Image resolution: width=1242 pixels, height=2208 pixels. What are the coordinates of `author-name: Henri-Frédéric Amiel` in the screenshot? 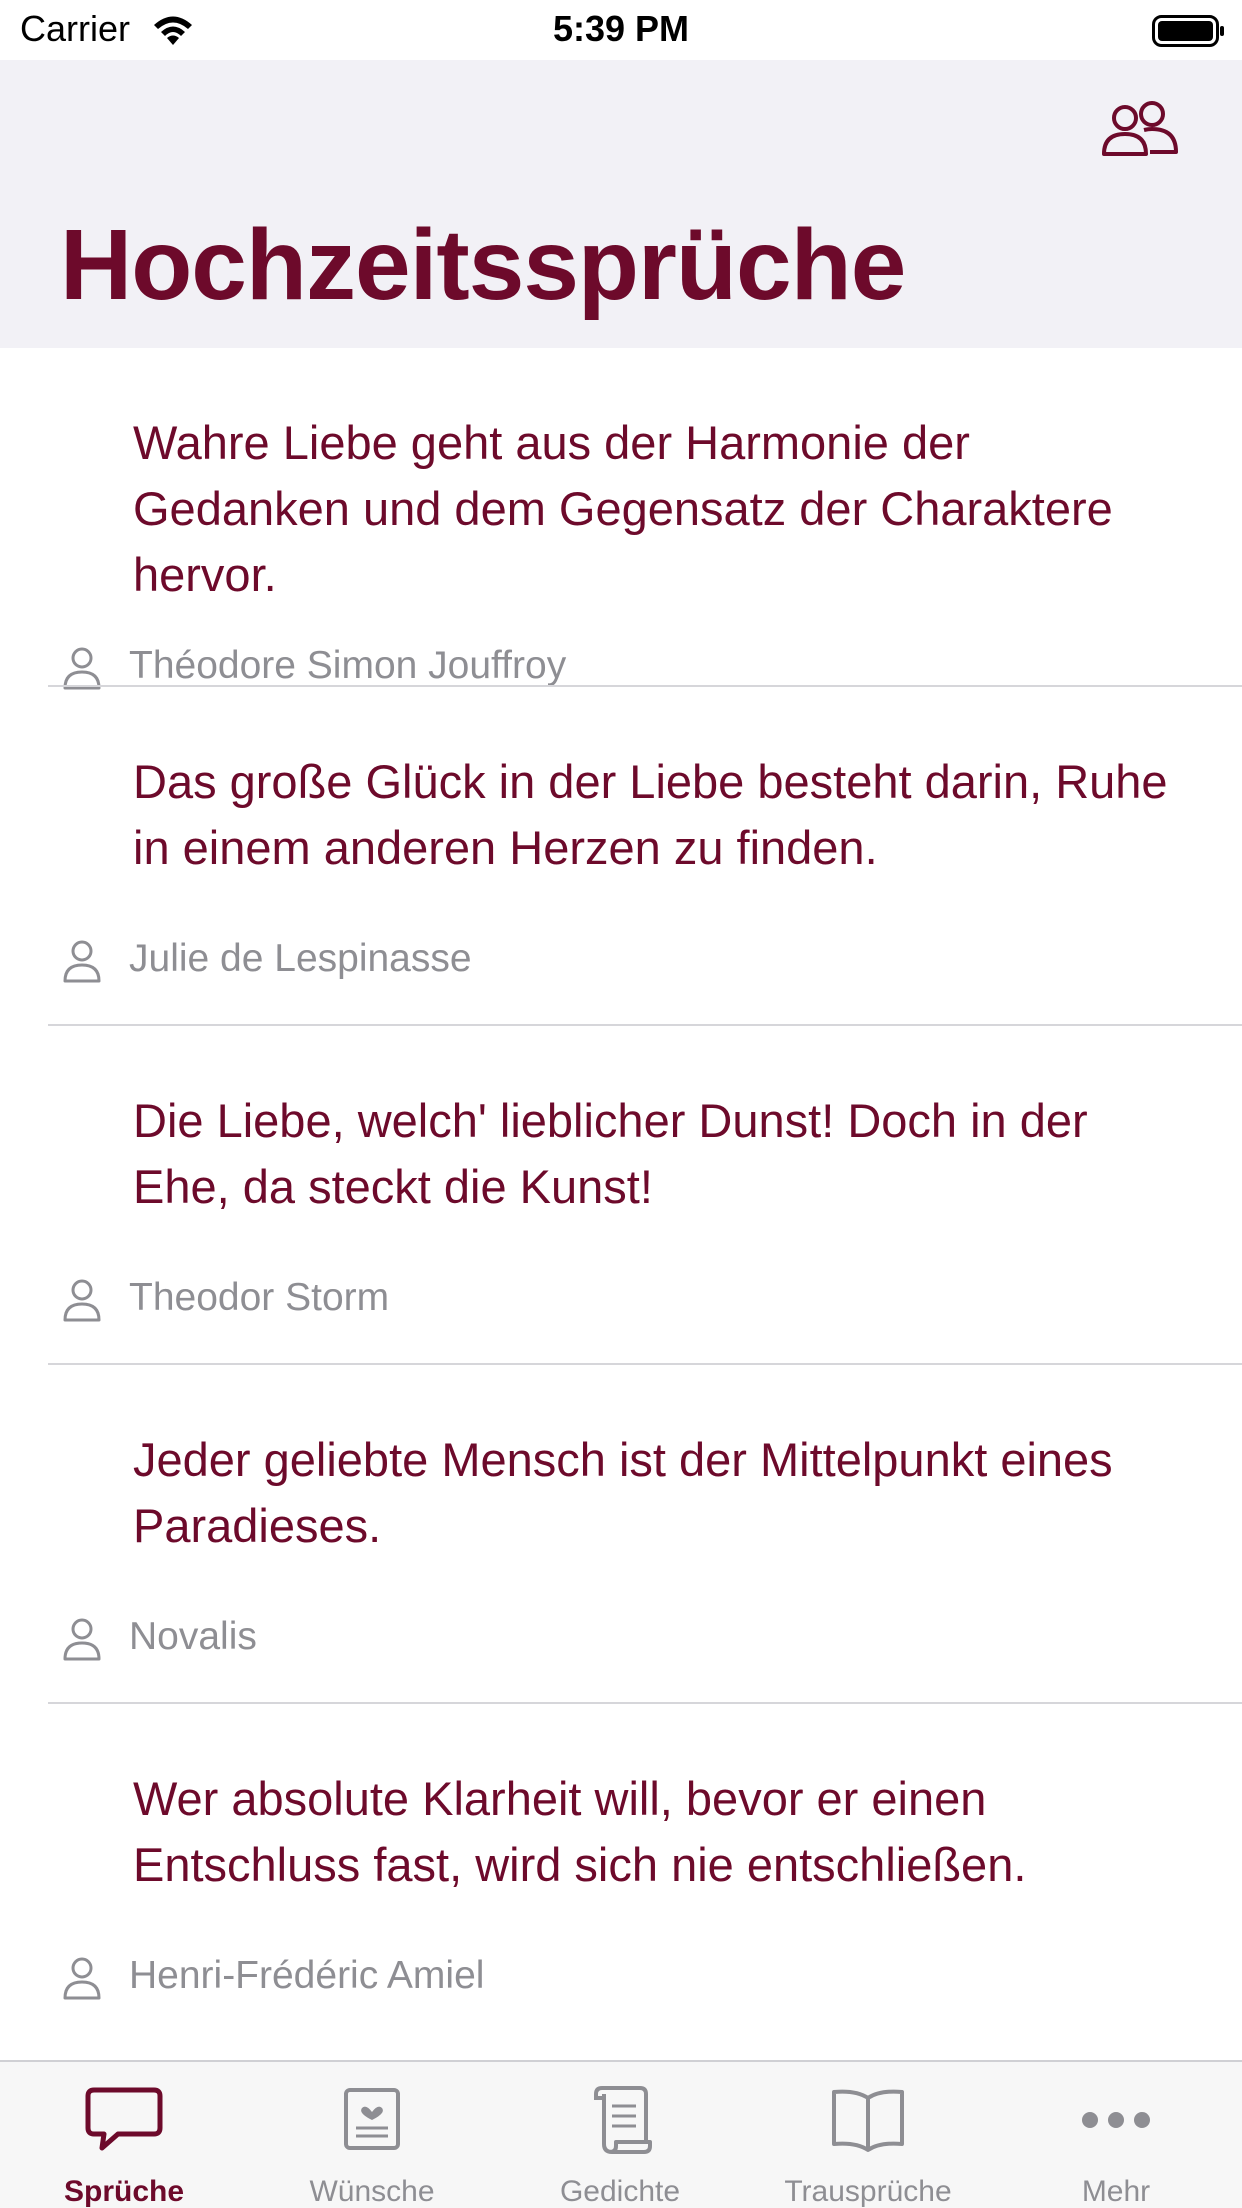 It's located at (307, 1975).